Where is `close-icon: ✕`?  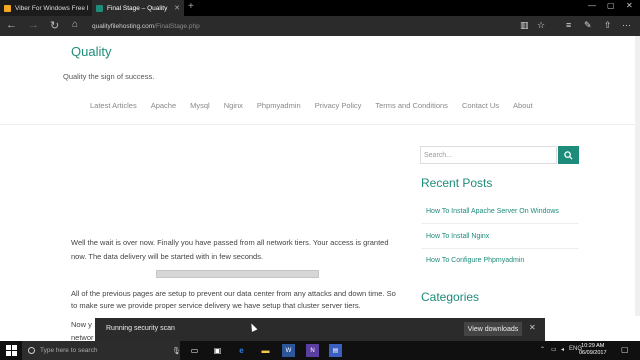
close-icon: ✕ is located at coordinates (532, 327).